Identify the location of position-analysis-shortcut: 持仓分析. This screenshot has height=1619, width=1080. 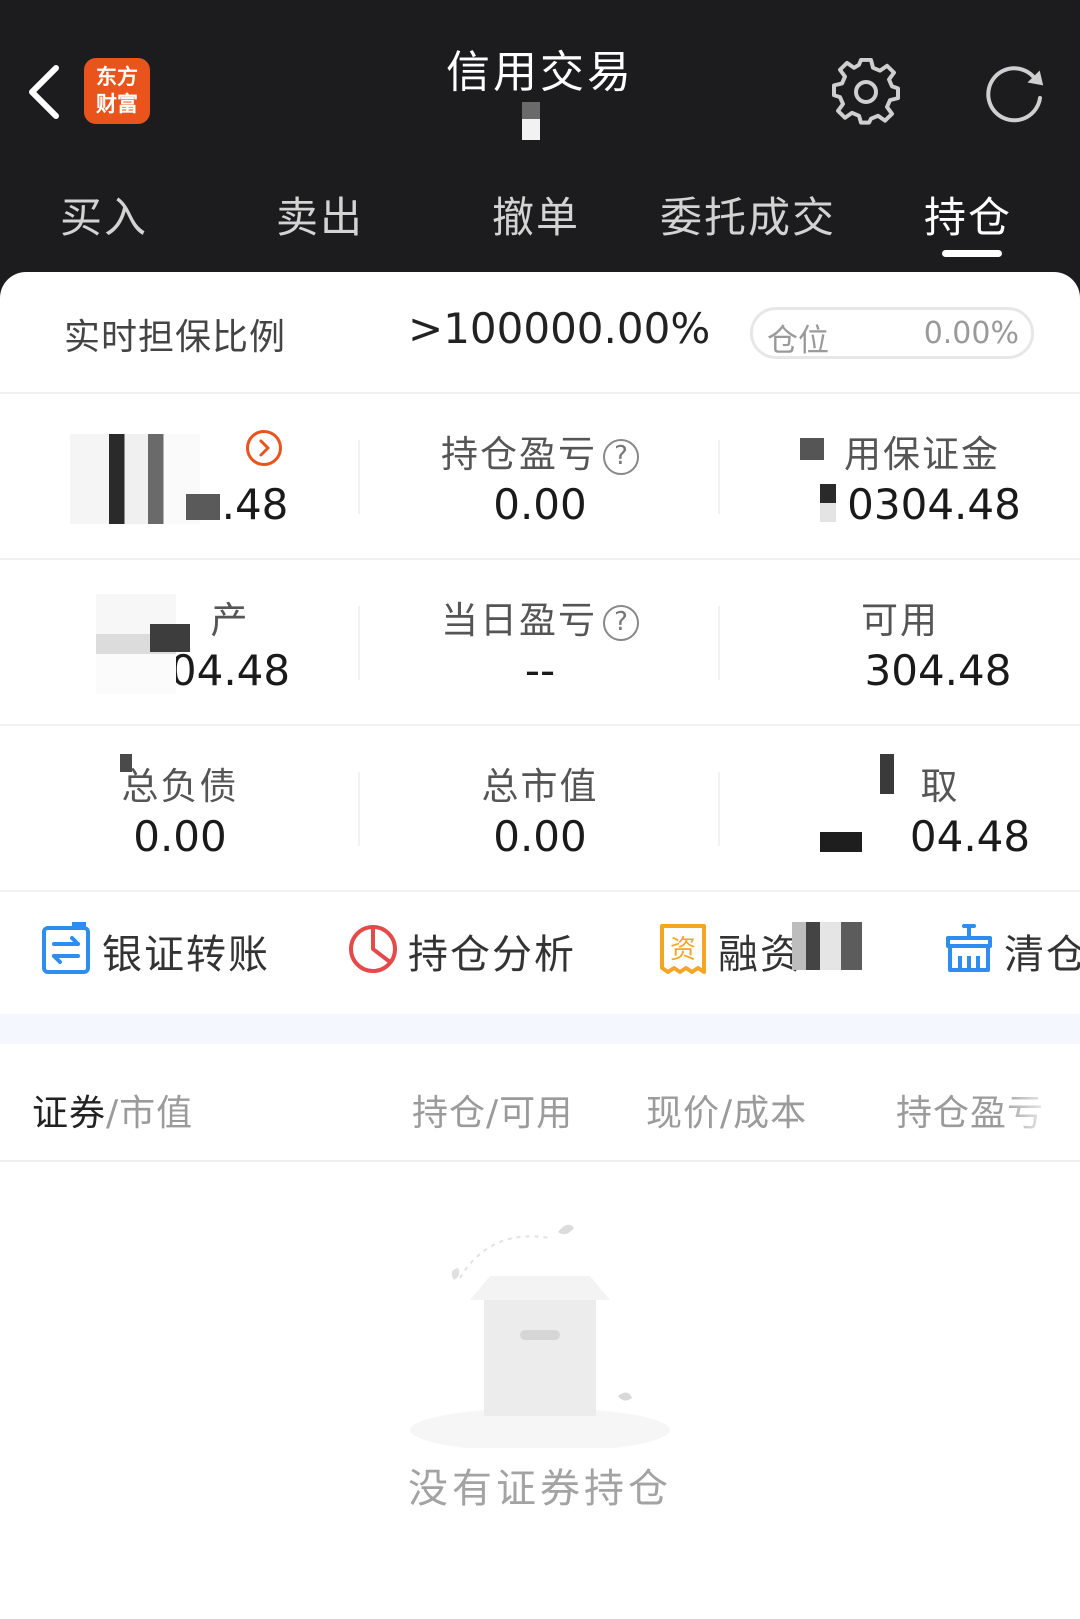
(466, 949).